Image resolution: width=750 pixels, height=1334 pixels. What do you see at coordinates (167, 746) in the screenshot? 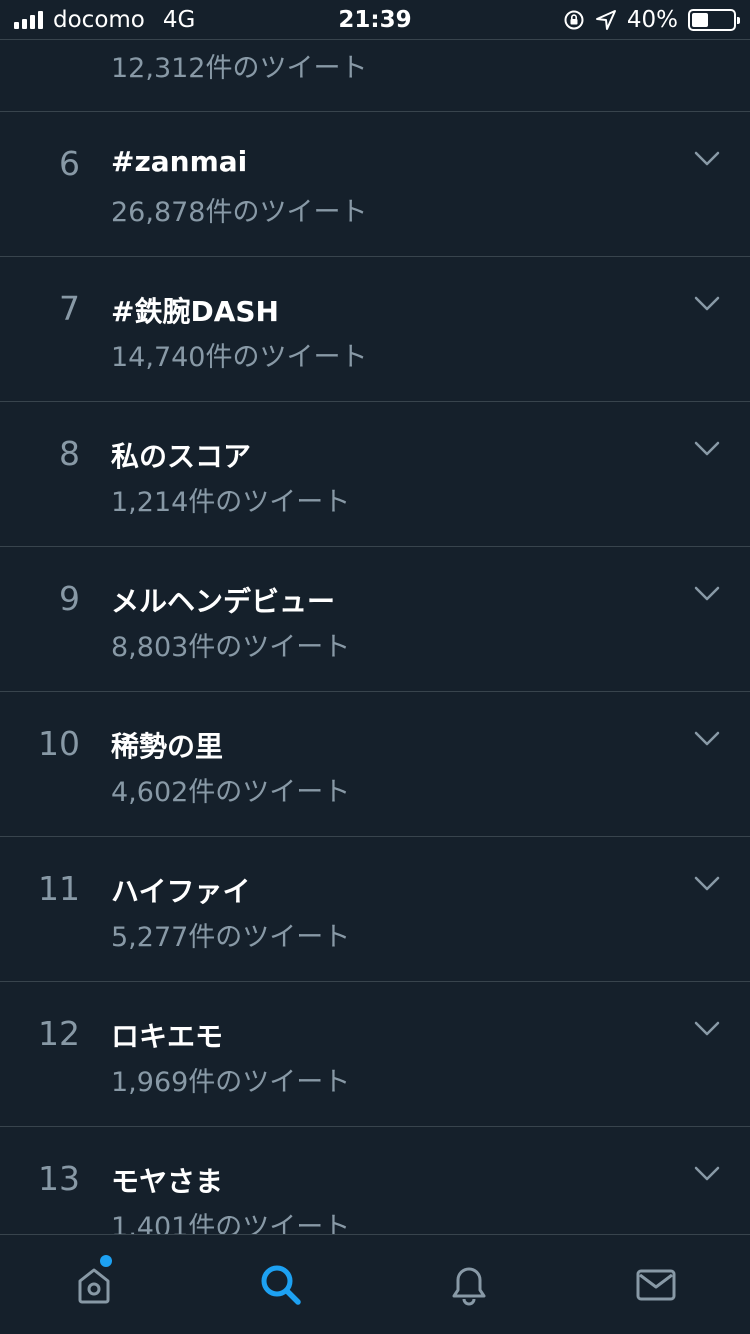
I see `trend-name: 稀勢の里` at bounding box center [167, 746].